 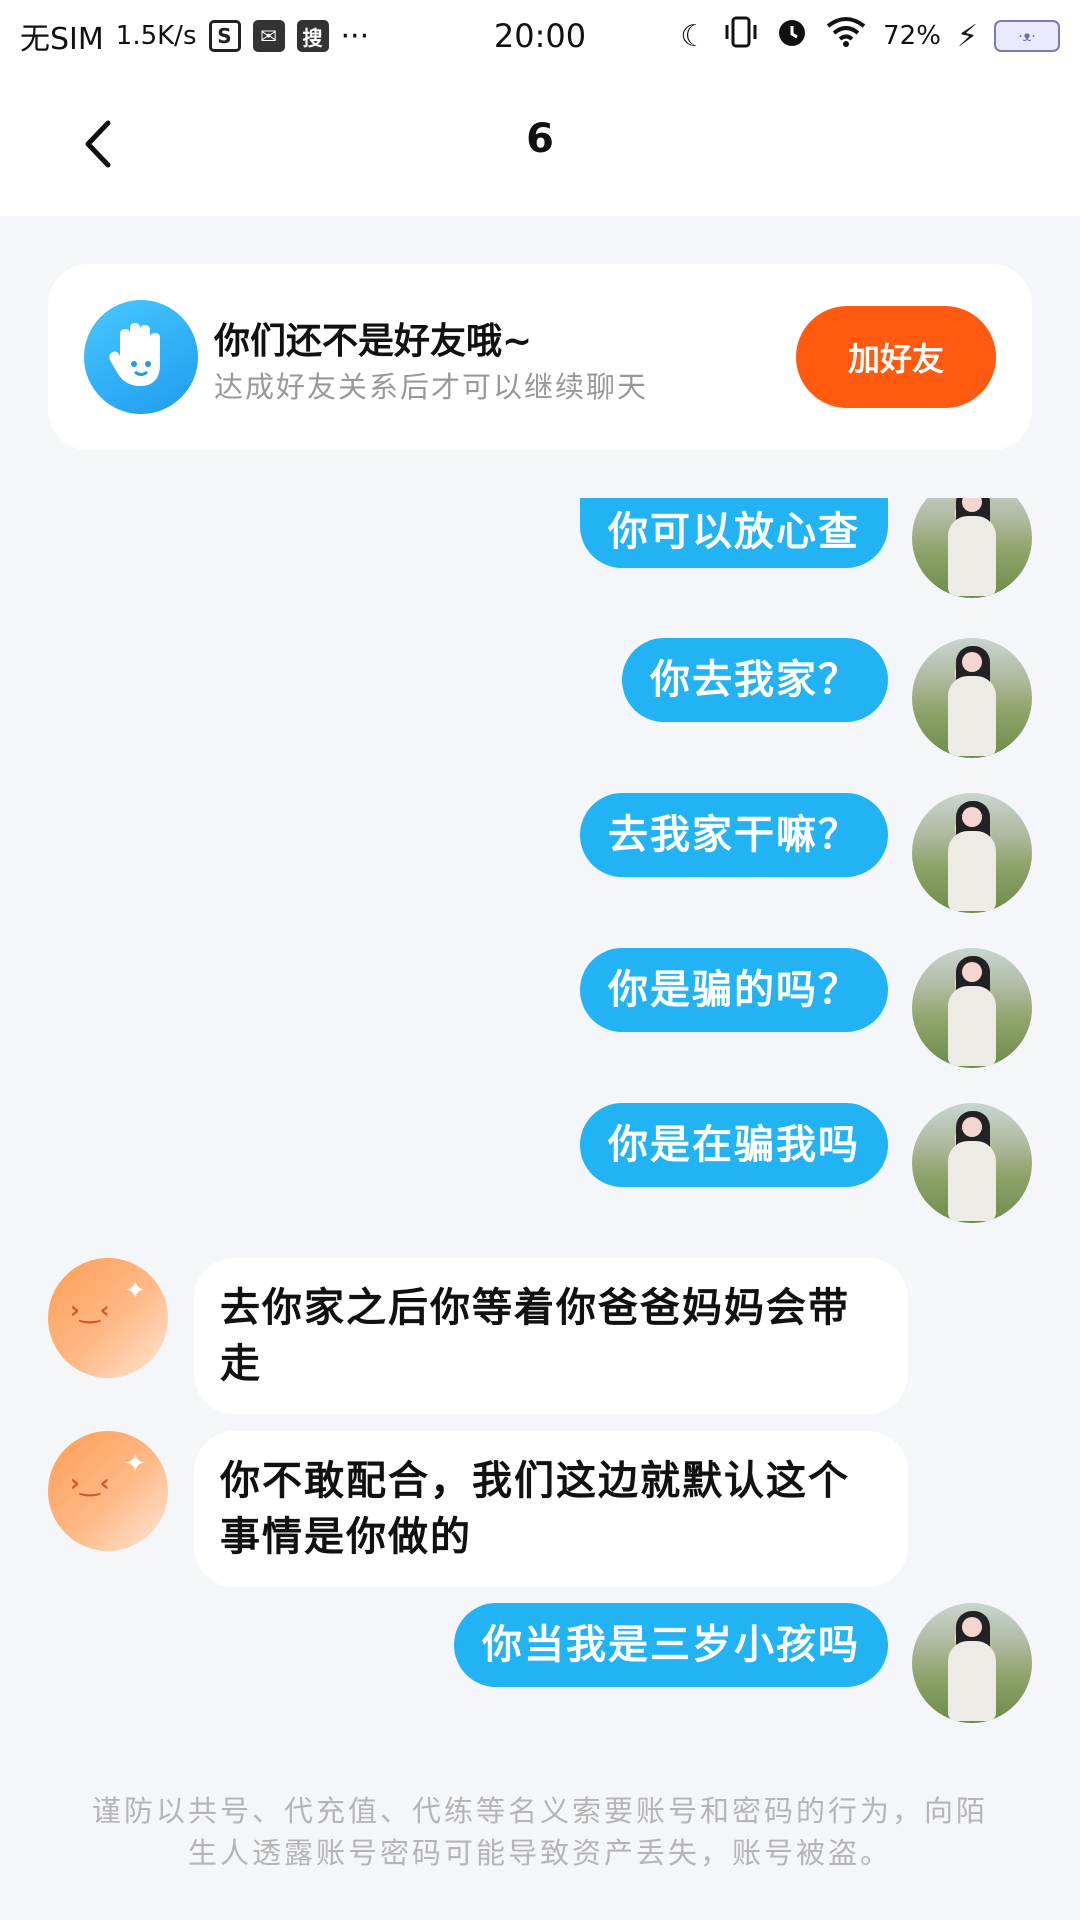 I want to click on wifi-icon, so click(x=846, y=36).